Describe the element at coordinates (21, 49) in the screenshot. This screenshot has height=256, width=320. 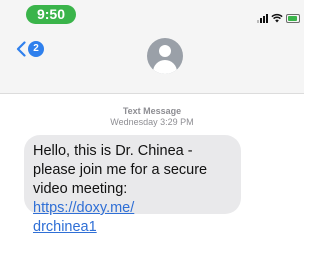
I see `chevron-left-icon` at that location.